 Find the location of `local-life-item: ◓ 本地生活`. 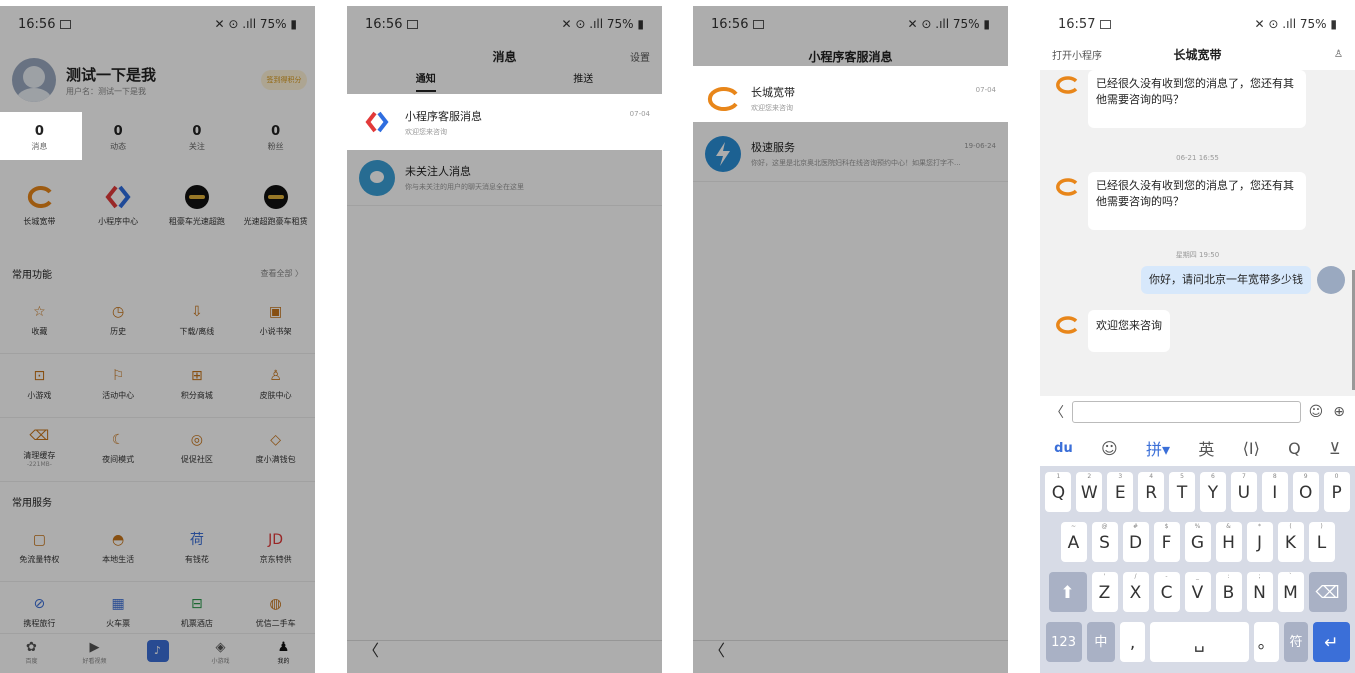

local-life-item: ◓ 本地生活 is located at coordinates (118, 549).